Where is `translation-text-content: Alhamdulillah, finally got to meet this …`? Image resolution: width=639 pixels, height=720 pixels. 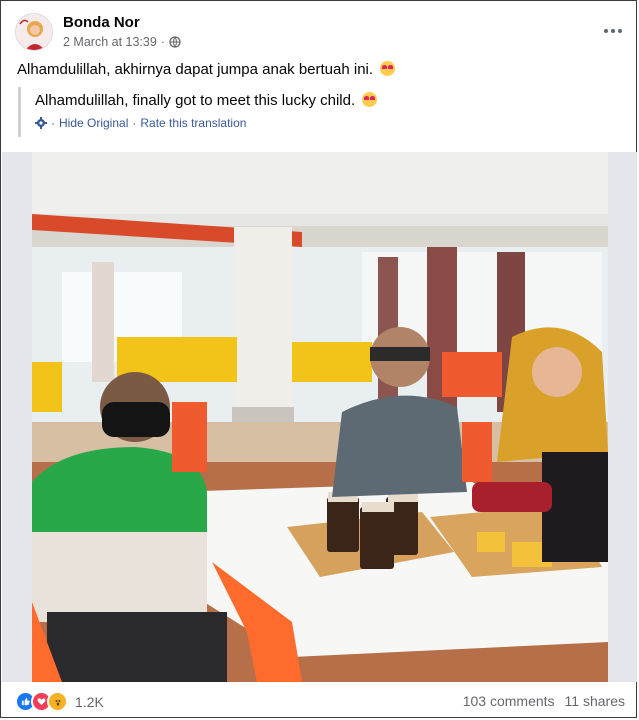
translation-text-content: Alhamdulillah, finally got to meet this … is located at coordinates (195, 100).